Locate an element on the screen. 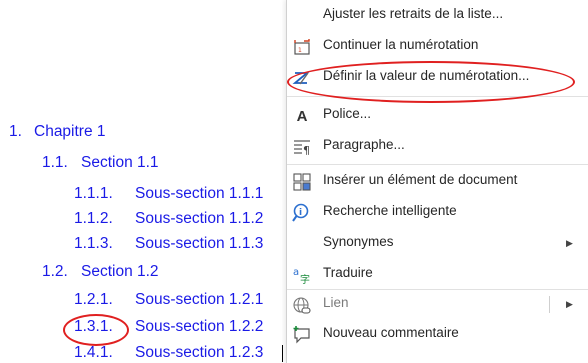  comment-icon is located at coordinates (302, 335).